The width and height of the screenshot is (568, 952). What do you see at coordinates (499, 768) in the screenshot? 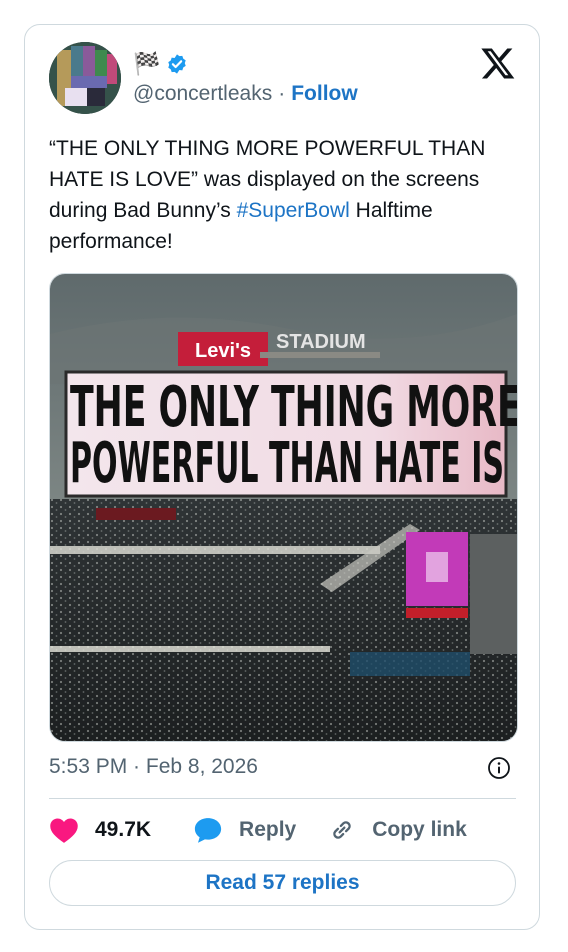
I see `info-icon` at bounding box center [499, 768].